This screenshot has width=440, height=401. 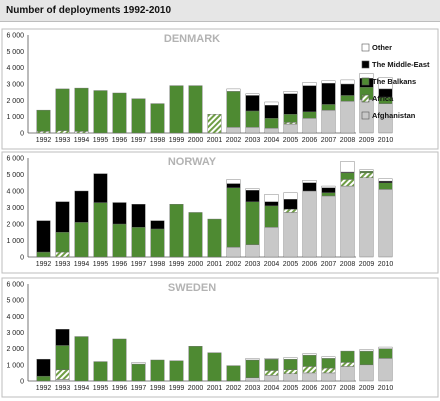 I want to click on norway-bar-2006-the-middle-east, so click(x=309, y=187).